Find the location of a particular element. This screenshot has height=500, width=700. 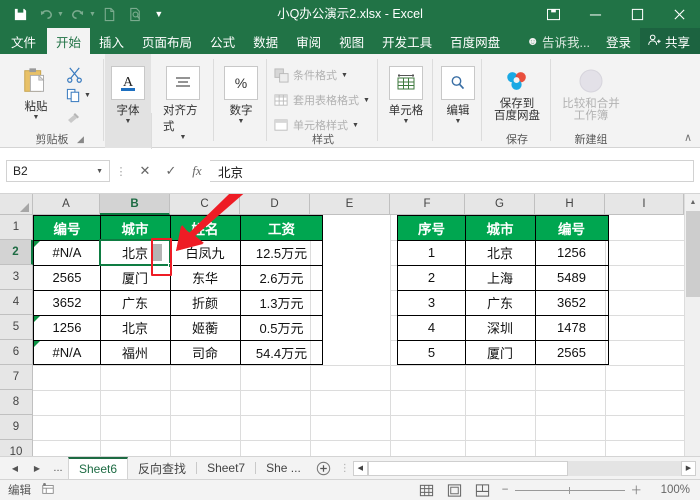

row-header-3: 3 is located at coordinates (16, 277).